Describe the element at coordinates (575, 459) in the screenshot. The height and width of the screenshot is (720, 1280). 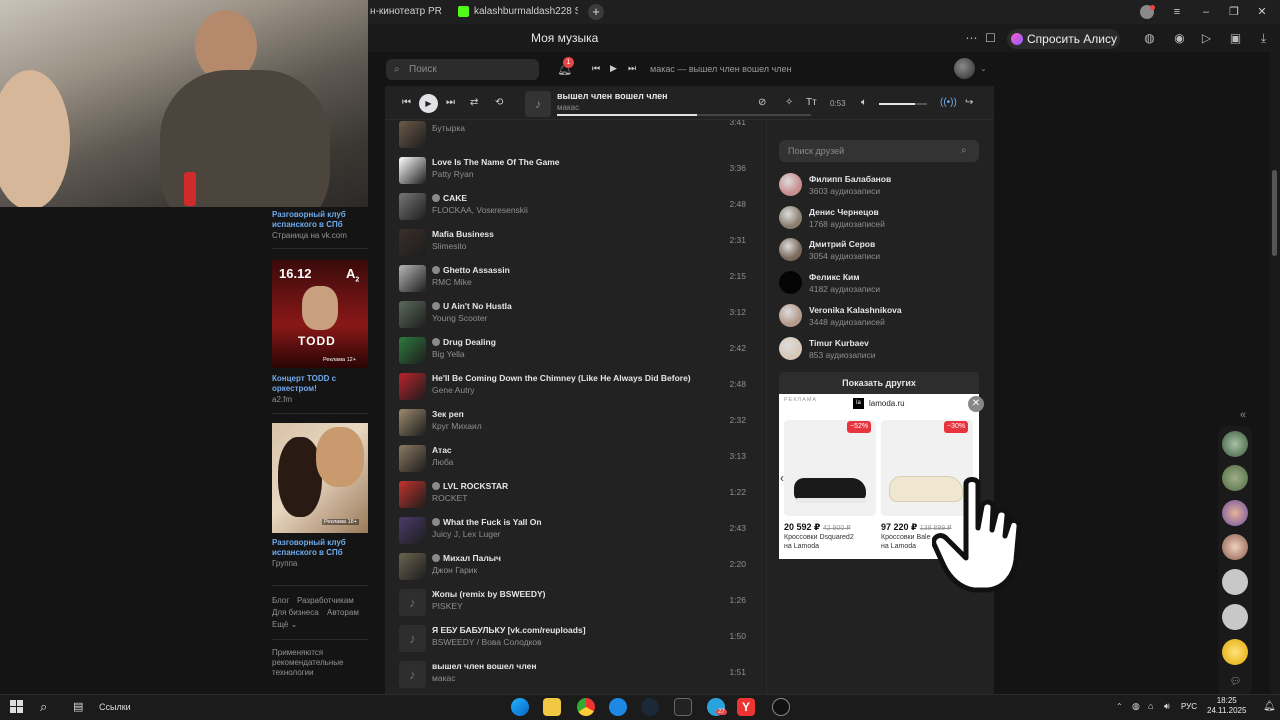
I see `track-row: Атас Люба 3:13` at that location.